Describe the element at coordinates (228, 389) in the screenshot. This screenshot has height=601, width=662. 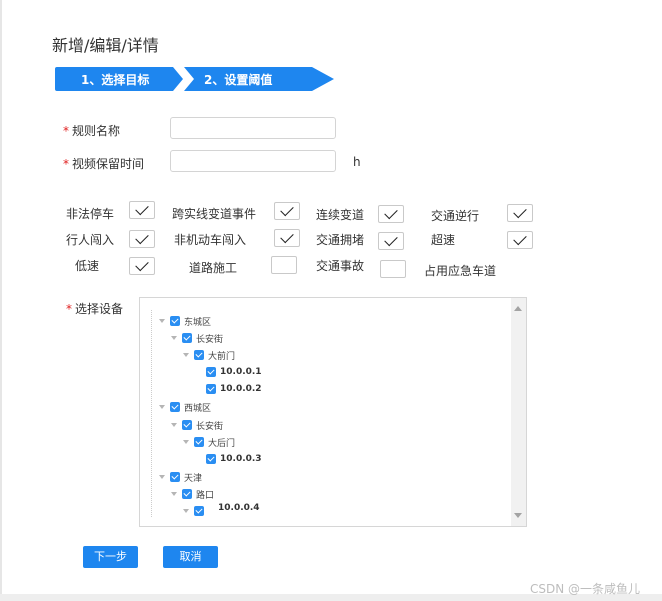
I see `tree-node: 10.0.0.2` at that location.